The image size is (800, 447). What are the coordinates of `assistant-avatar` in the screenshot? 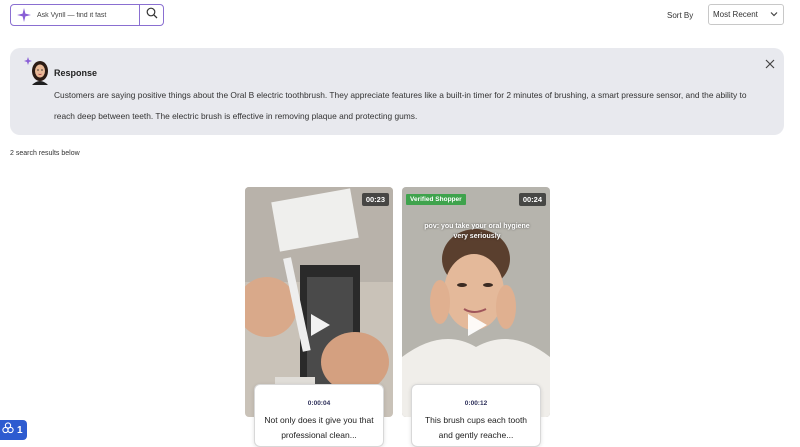 It's located at (38, 71).